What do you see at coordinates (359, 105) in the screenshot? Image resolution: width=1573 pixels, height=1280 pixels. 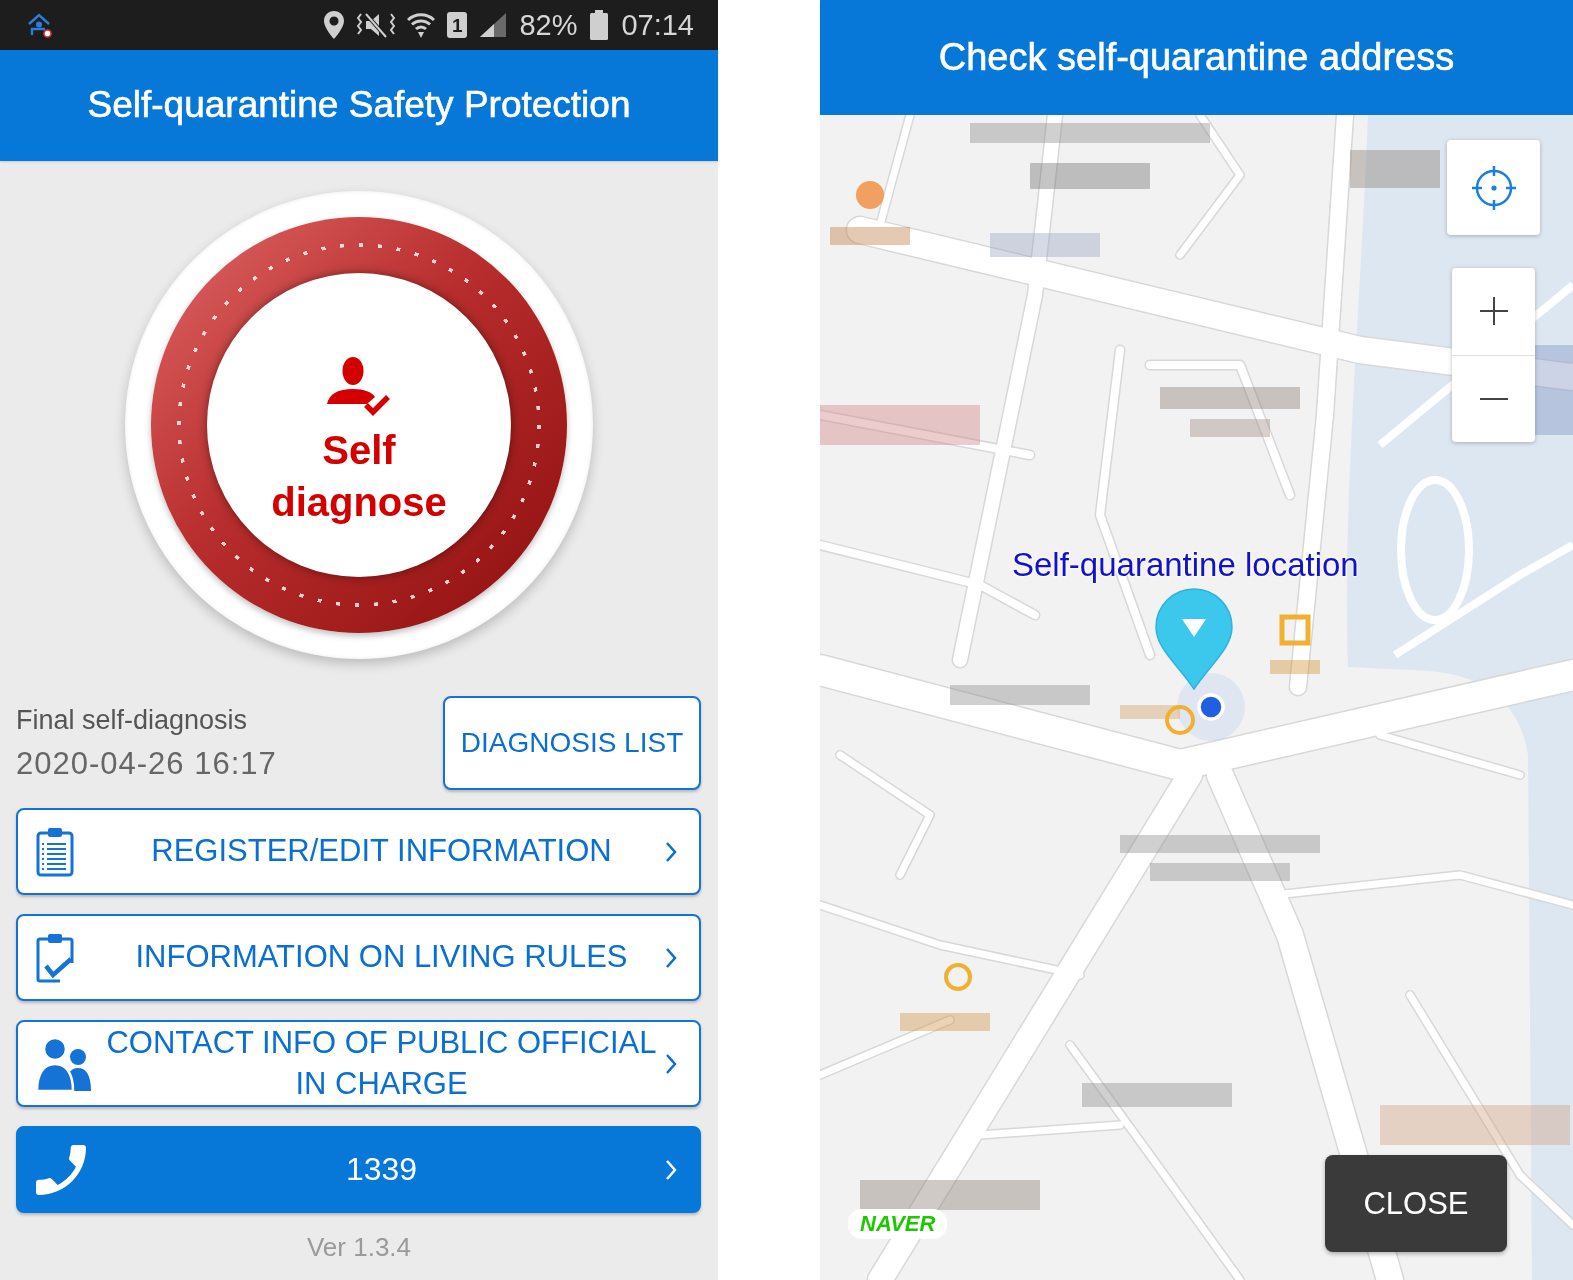 I see `app-bar-title: Self-quarantine Safety Protection` at bounding box center [359, 105].